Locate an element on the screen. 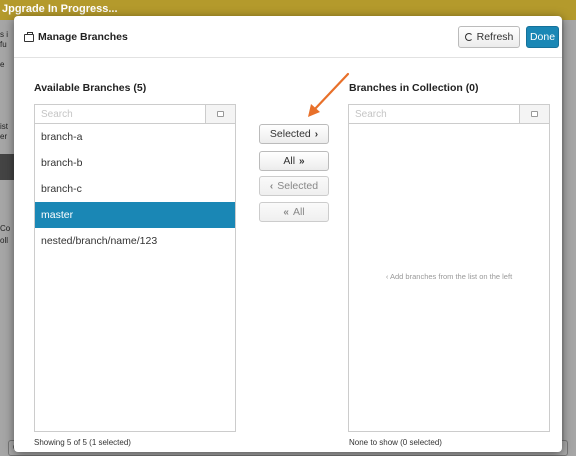 This screenshot has width=576, height=456. remove-selected-button: ‹ Selected is located at coordinates (294, 186).